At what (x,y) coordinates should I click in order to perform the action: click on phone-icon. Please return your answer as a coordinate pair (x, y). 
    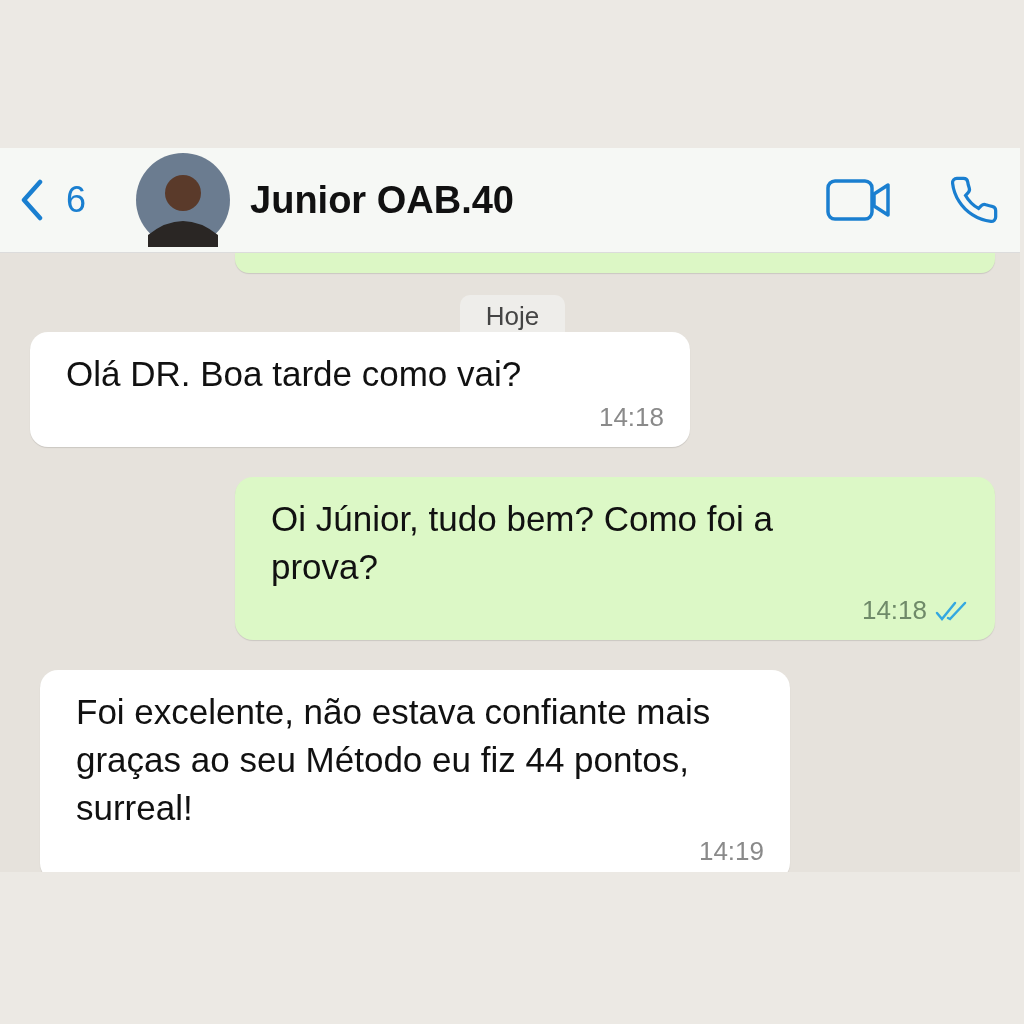
    Looking at the image, I should click on (974, 200).